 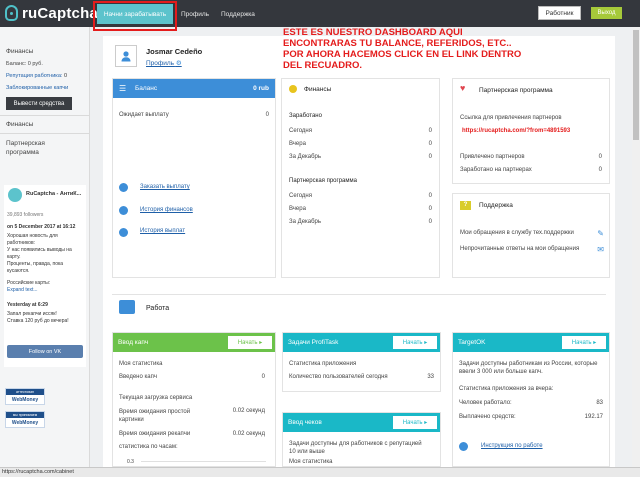 I want to click on vk-followers: 39,893 followers, so click(x=25, y=215).